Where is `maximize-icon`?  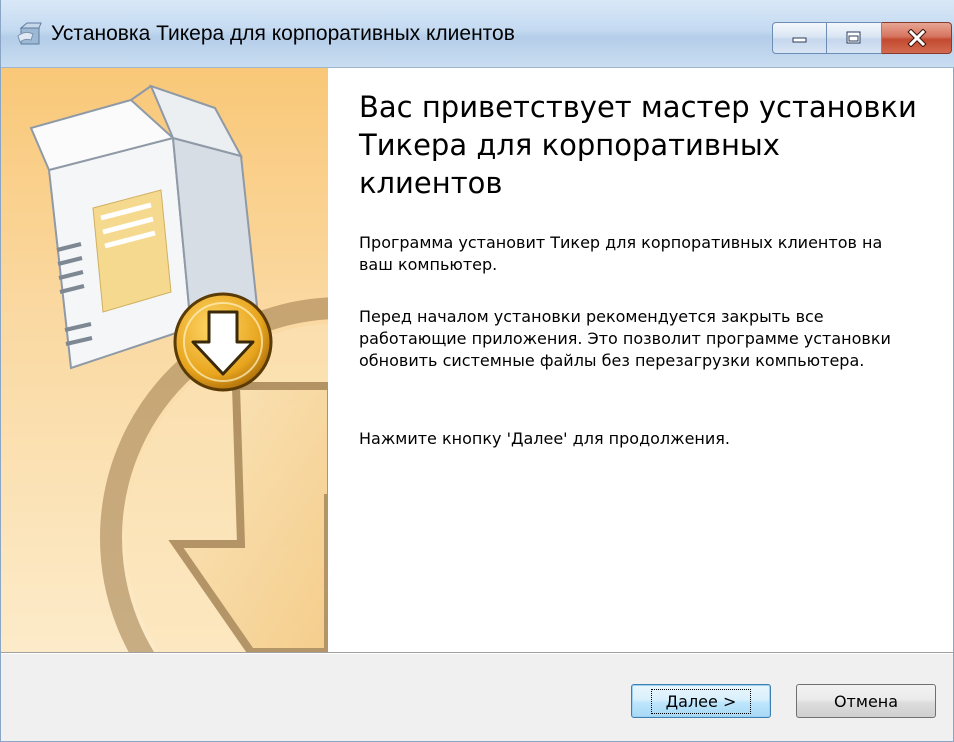
maximize-icon is located at coordinates (853, 37).